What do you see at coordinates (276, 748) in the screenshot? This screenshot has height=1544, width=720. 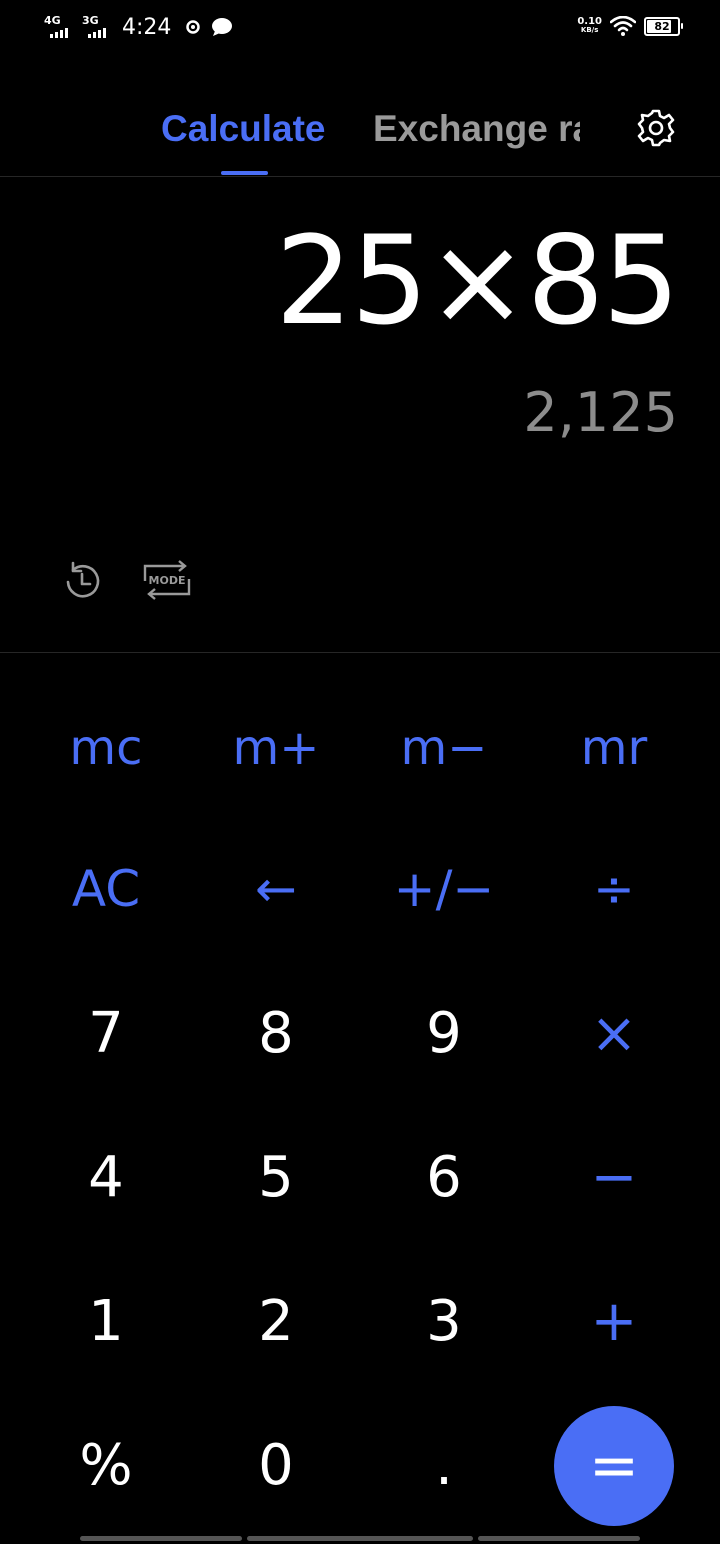 I see `m-plus-button: m+` at bounding box center [276, 748].